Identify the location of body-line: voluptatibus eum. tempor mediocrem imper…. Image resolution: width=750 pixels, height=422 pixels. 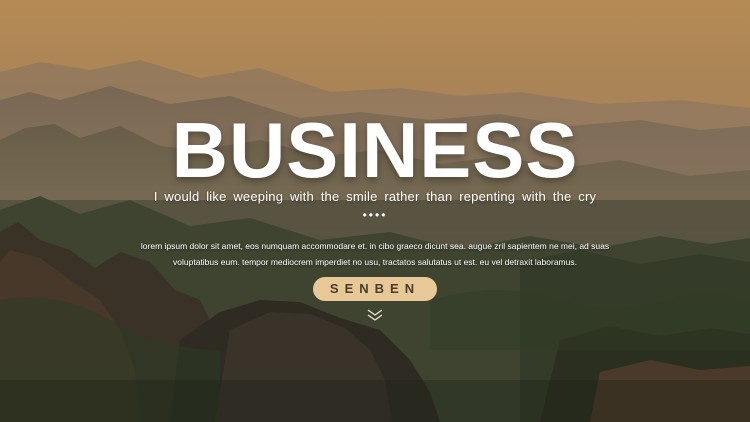
(375, 262).